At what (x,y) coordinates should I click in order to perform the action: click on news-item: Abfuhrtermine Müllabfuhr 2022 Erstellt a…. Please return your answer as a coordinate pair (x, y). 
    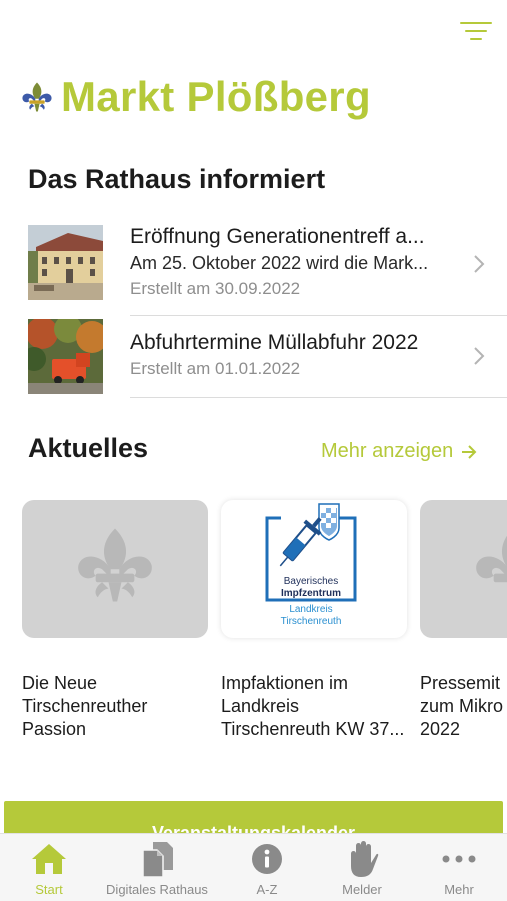
    Looking at the image, I should click on (267, 358).